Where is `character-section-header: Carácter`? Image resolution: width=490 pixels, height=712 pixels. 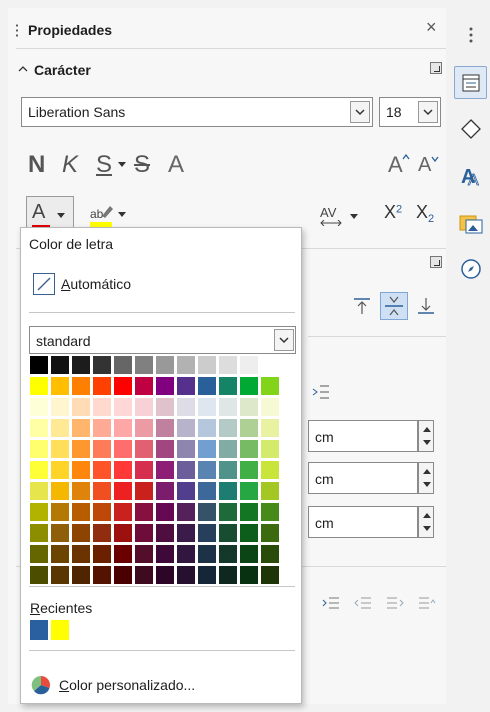
character-section-header: Carácter is located at coordinates (230, 71).